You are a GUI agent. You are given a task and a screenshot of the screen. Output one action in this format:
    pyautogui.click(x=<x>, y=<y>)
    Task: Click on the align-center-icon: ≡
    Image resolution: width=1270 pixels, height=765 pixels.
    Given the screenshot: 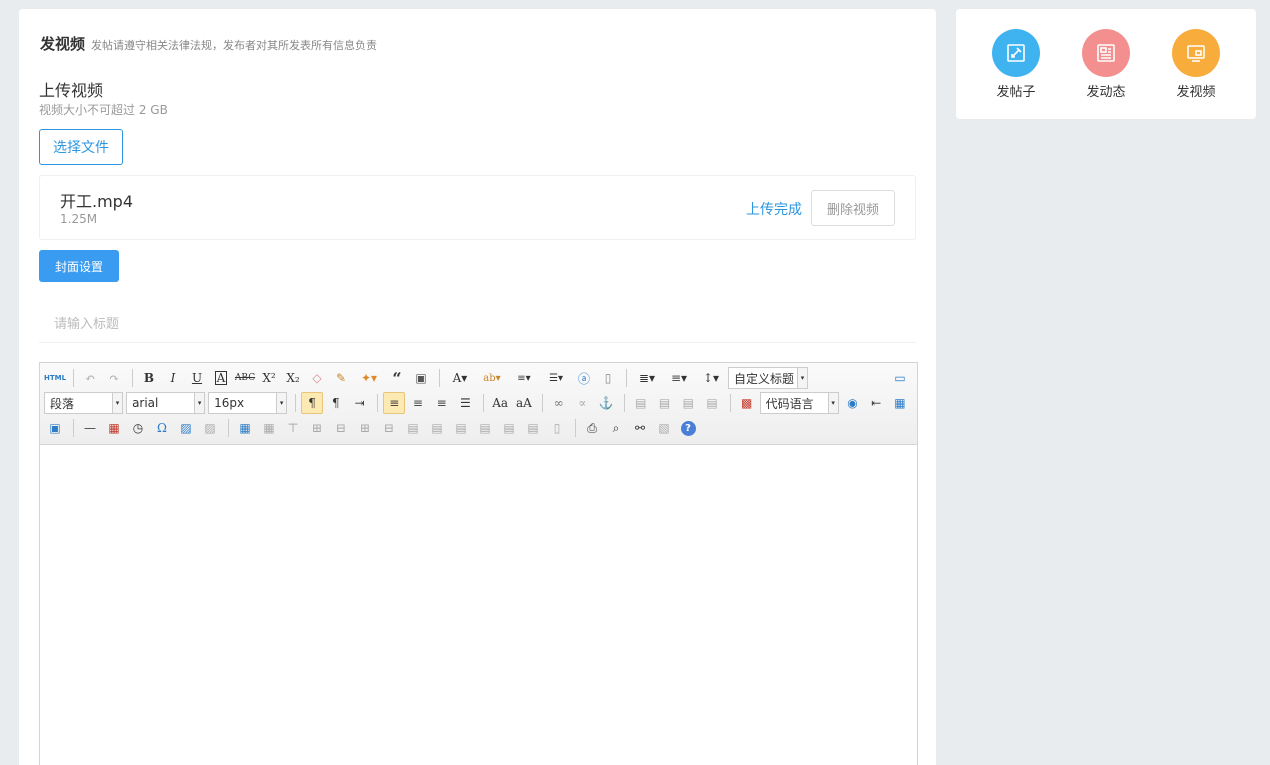 What is the action you would take?
    pyautogui.click(x=418, y=403)
    